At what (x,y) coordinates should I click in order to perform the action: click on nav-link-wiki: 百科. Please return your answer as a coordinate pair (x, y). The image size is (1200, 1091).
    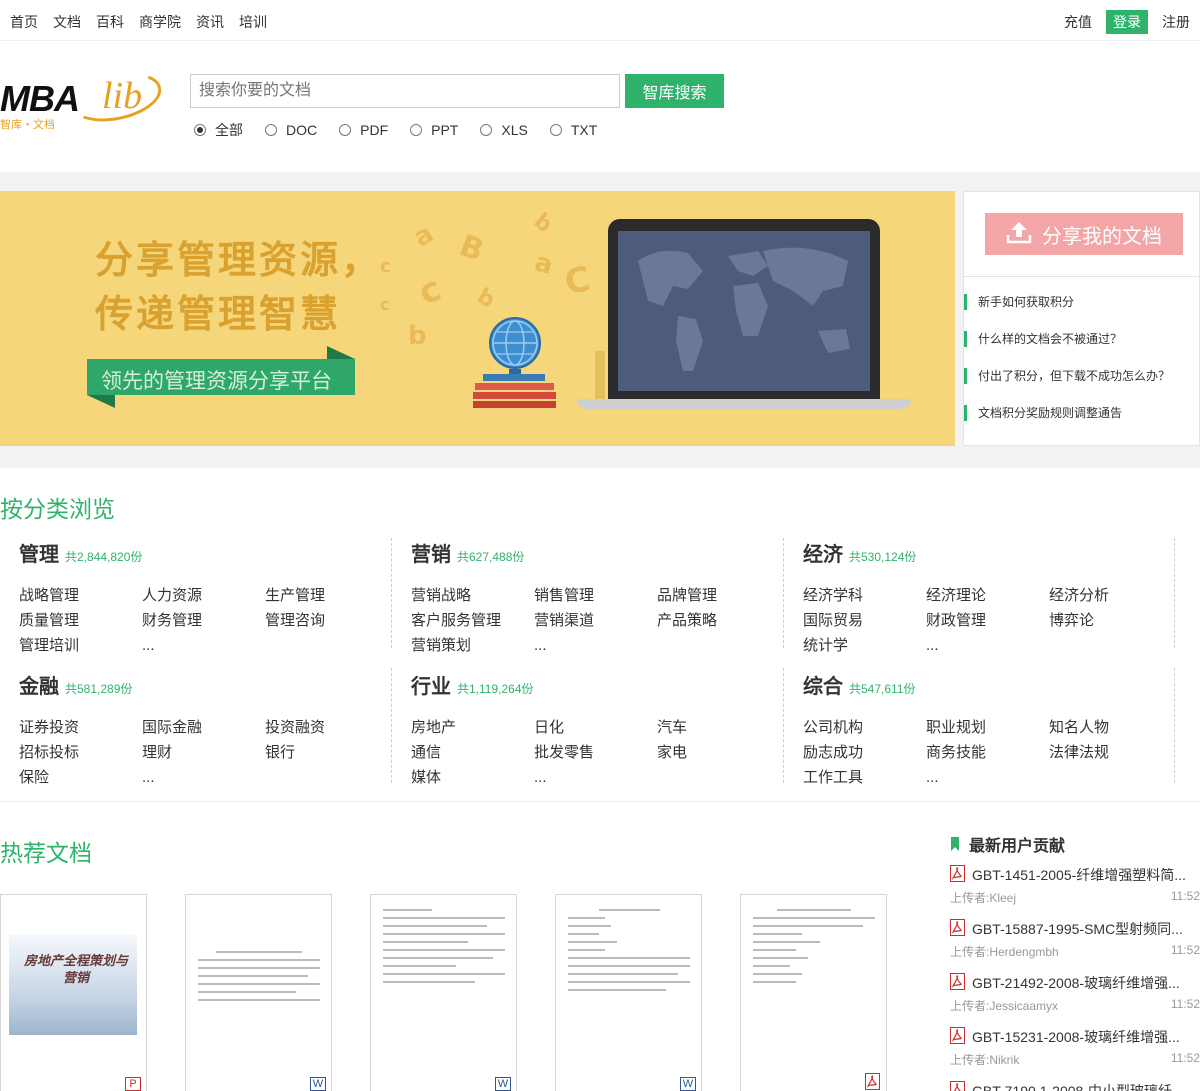
    Looking at the image, I should click on (110, 22).